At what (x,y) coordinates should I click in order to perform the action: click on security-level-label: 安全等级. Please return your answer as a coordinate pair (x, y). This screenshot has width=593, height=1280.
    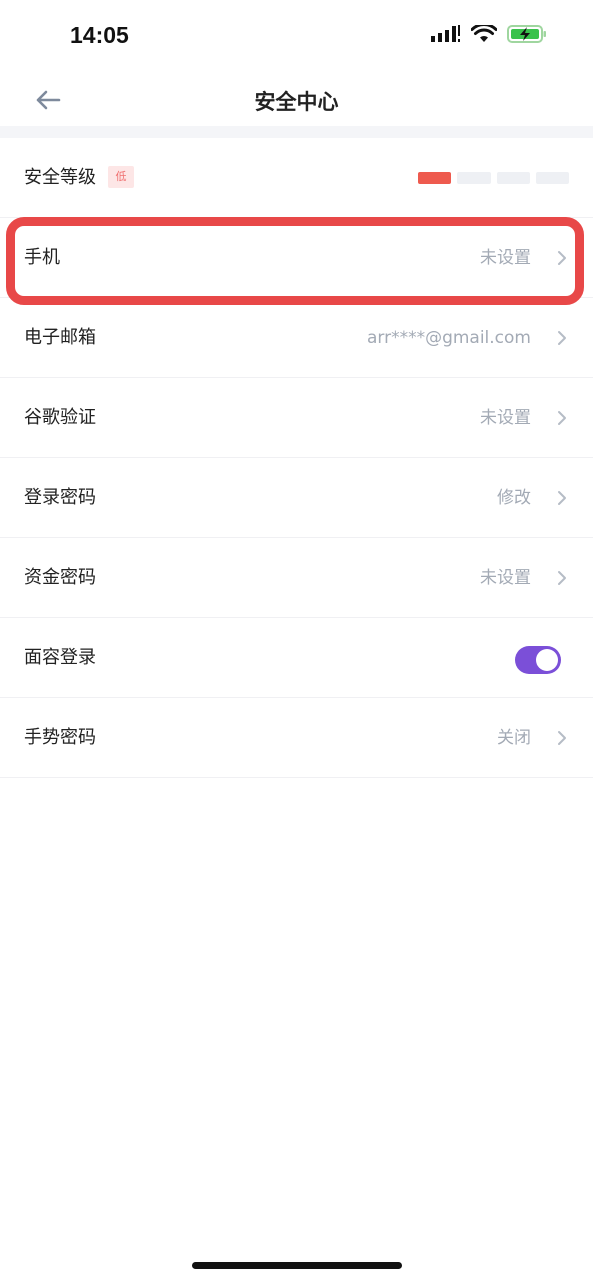
    Looking at the image, I should click on (60, 177).